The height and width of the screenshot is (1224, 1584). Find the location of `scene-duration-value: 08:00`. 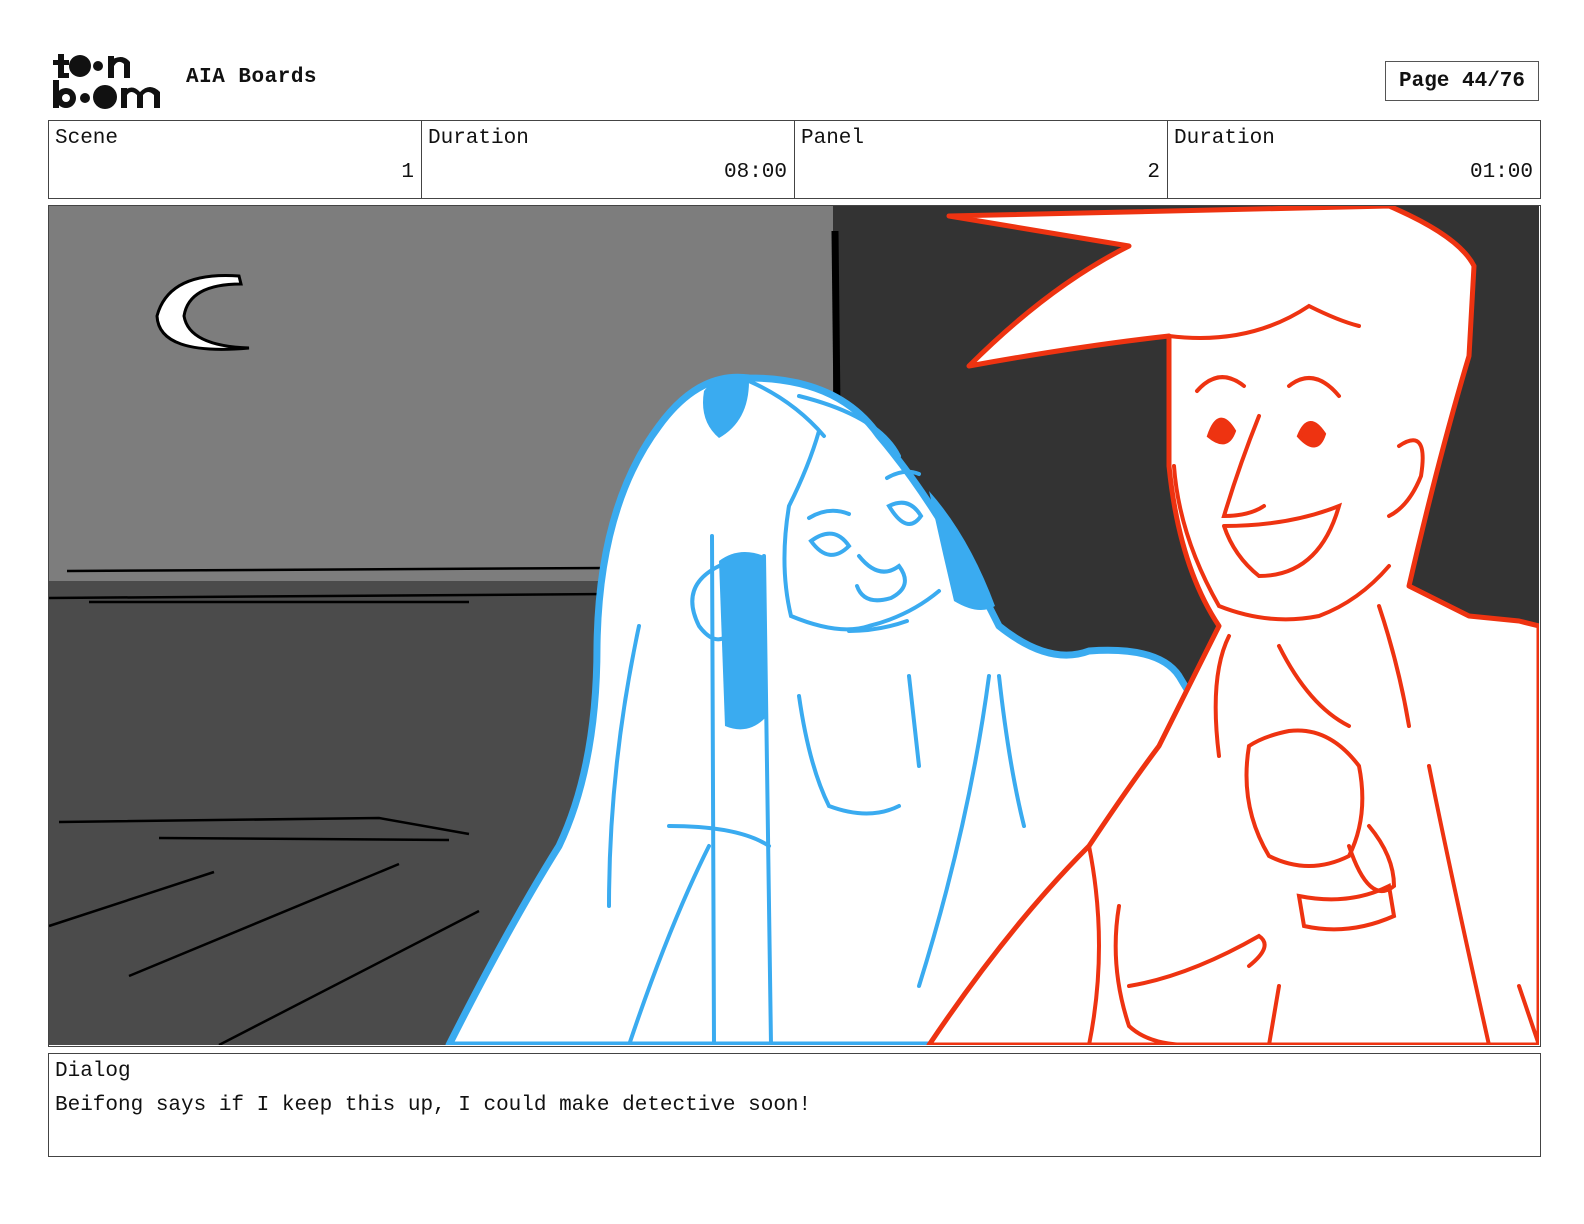

scene-duration-value: 08:00 is located at coordinates (755, 172).